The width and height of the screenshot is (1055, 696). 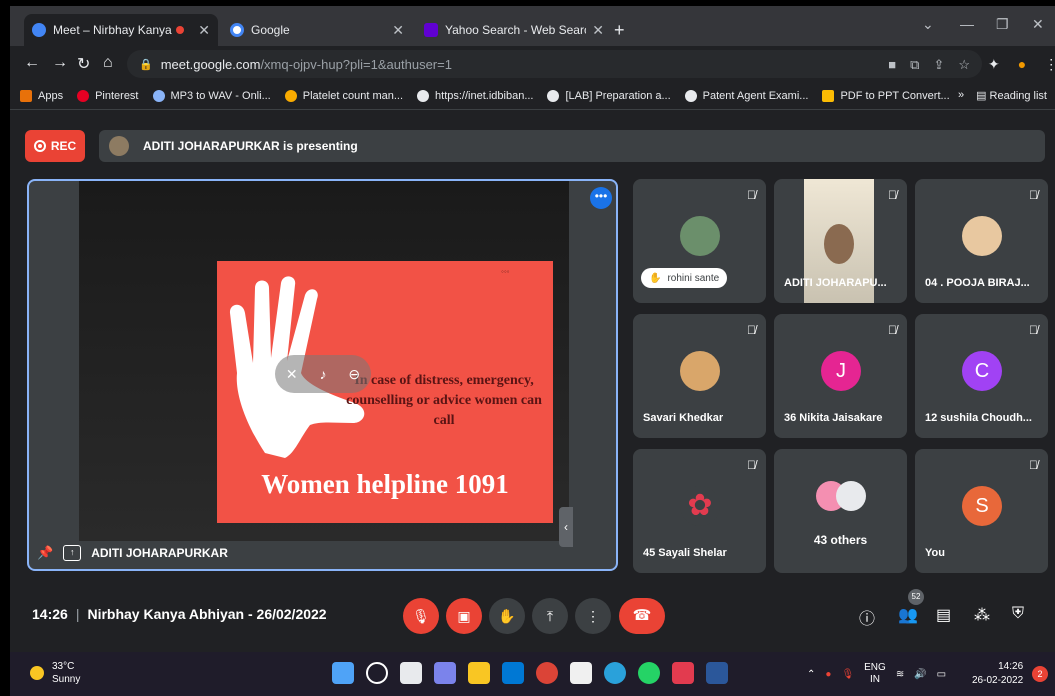 What do you see at coordinates (343, 673) in the screenshot?
I see `windows-start-icon` at bounding box center [343, 673].